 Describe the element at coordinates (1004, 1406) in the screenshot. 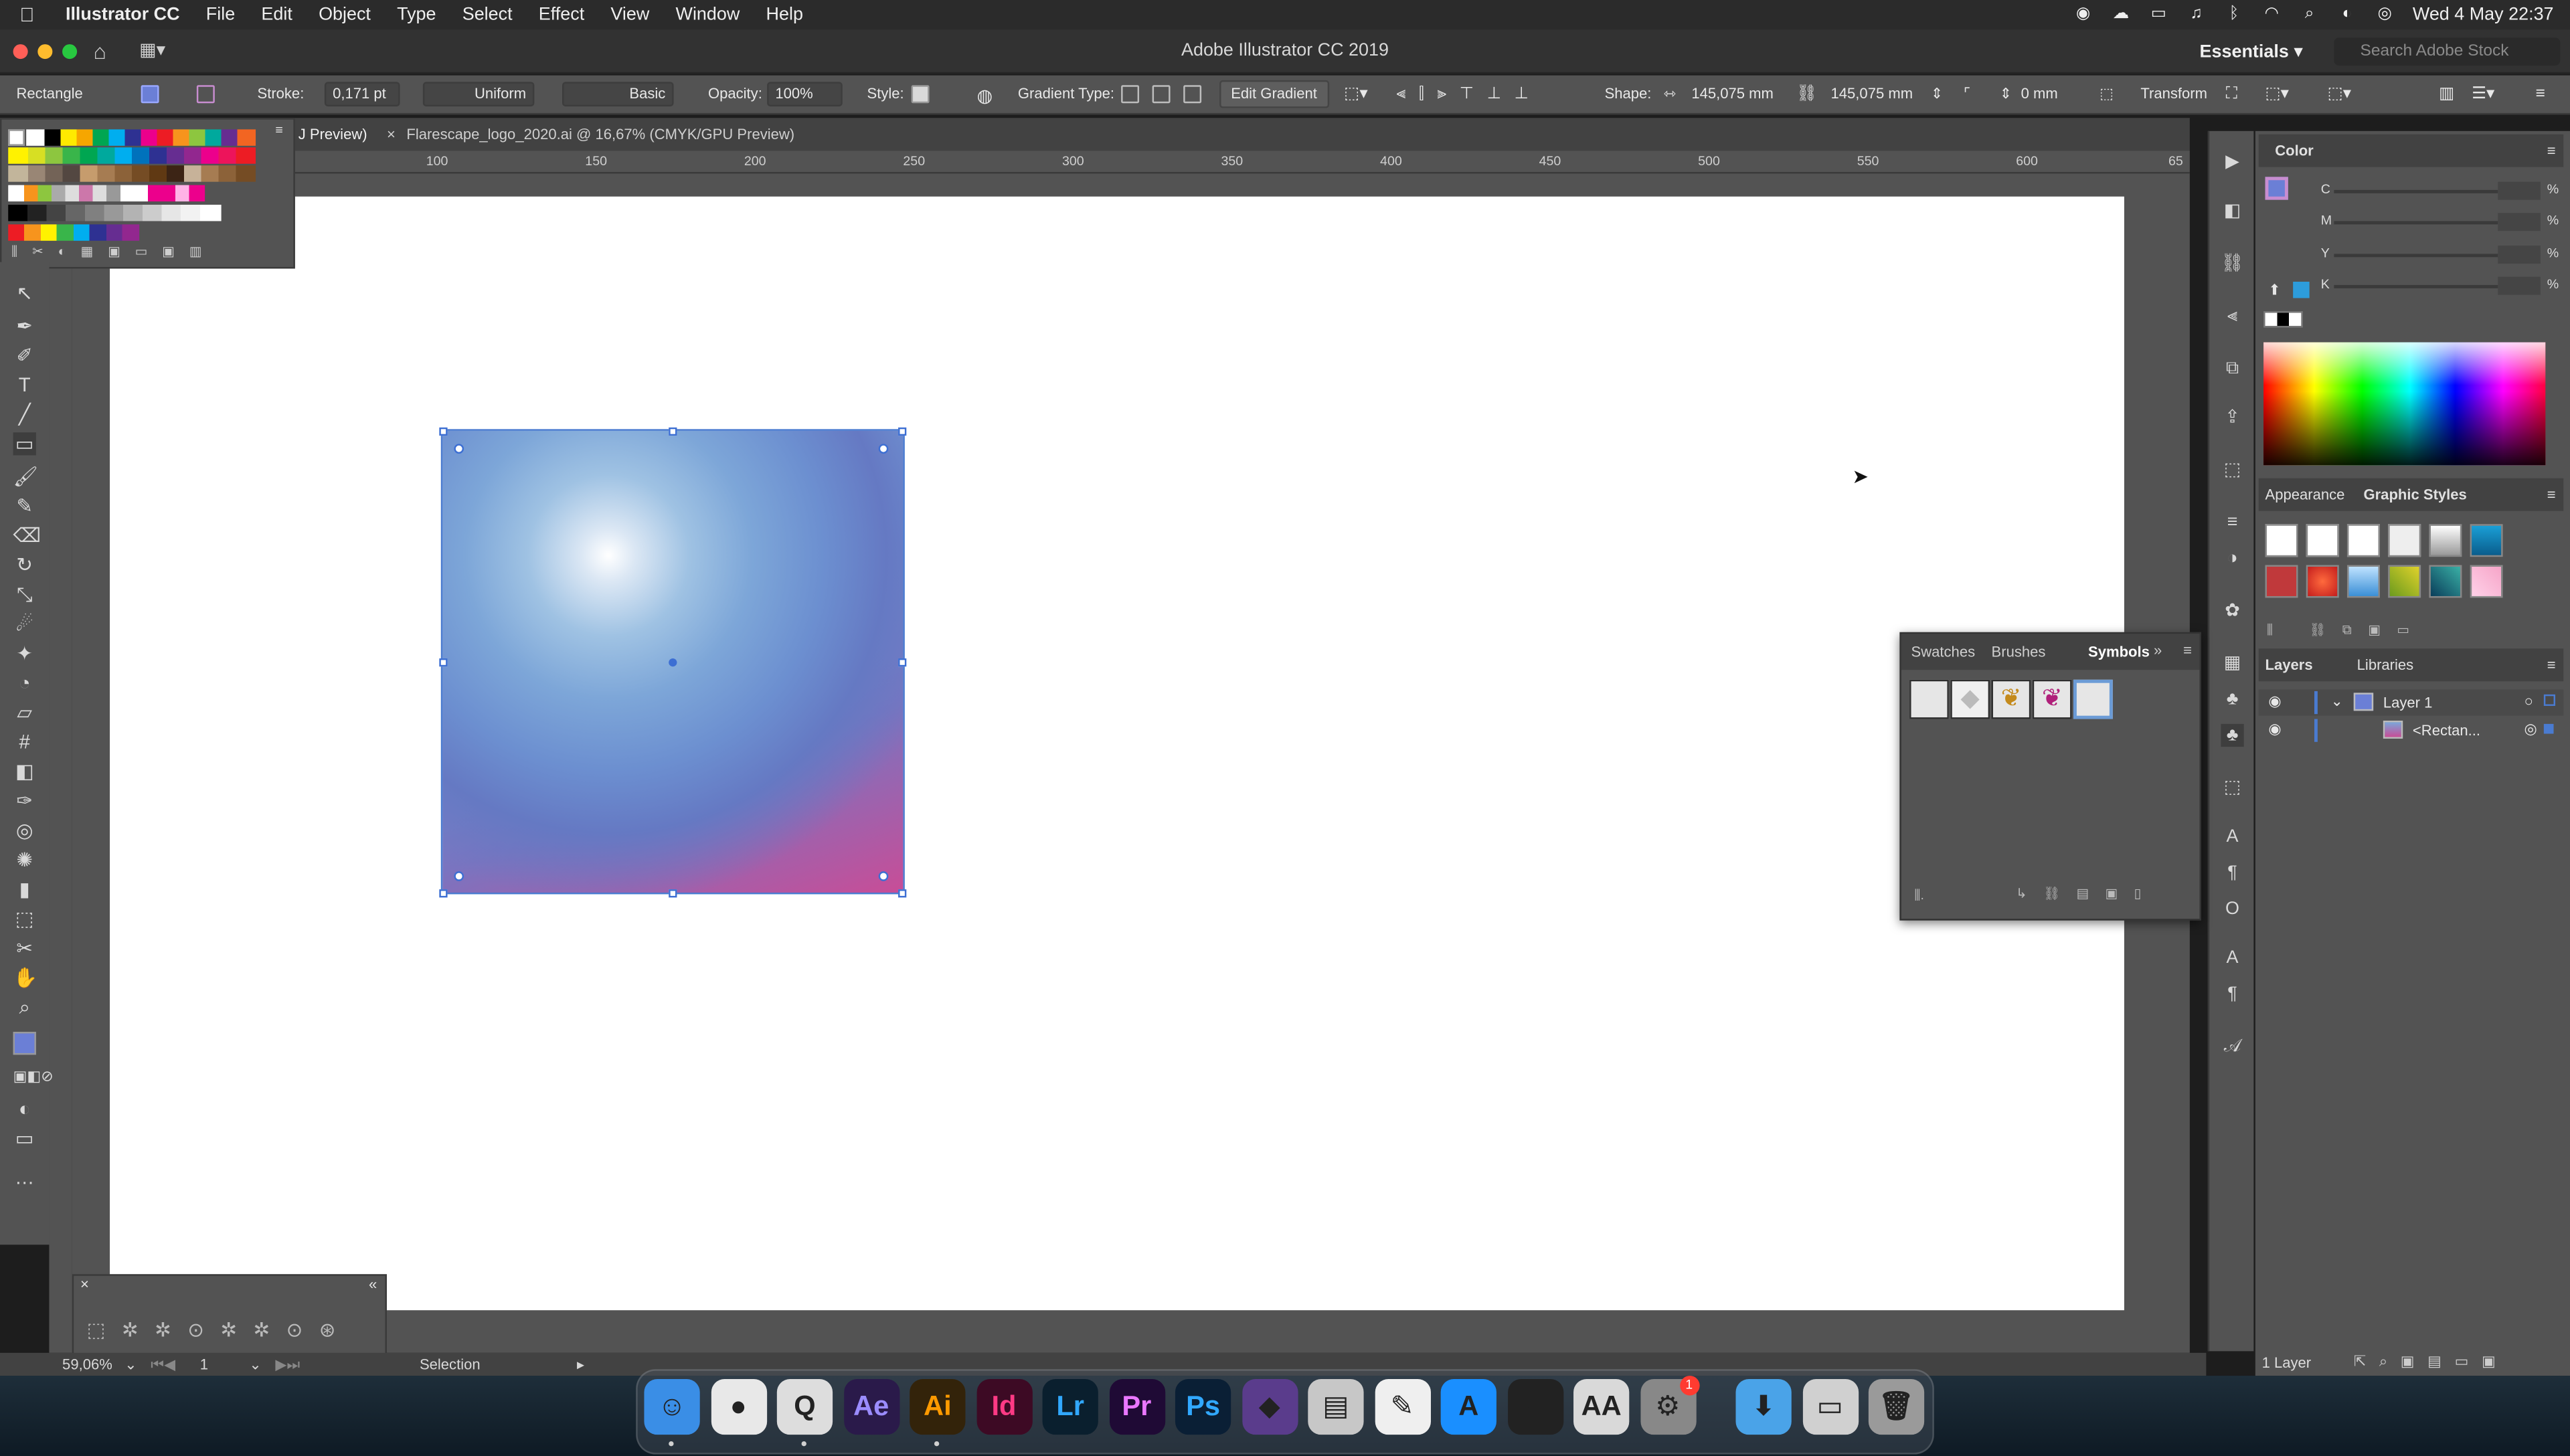

I see `dock-indesign-icon: Id` at that location.